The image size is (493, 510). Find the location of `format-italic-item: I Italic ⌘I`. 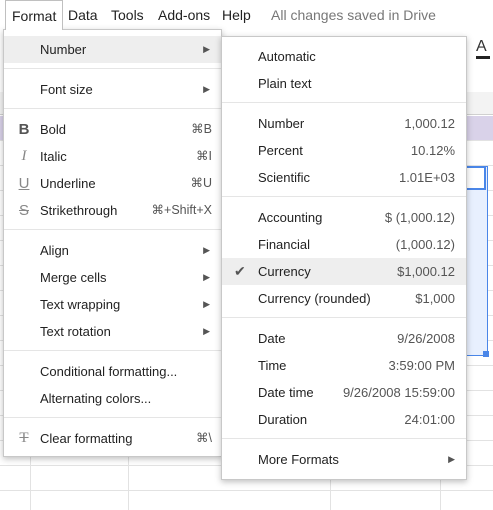

format-italic-item: I Italic ⌘I is located at coordinates (112, 156).